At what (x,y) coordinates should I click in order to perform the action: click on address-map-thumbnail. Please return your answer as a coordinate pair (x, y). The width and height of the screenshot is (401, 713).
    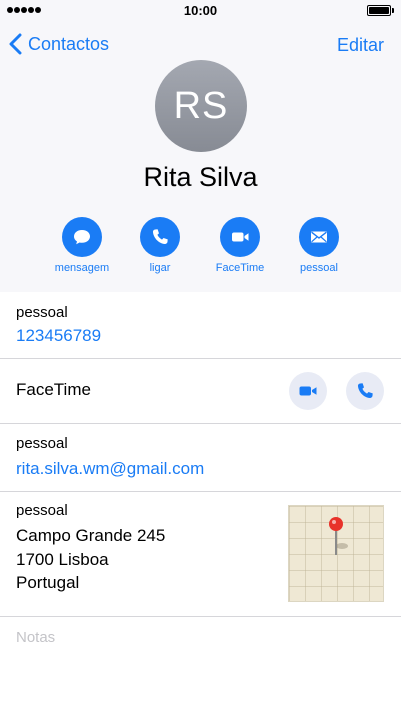
    Looking at the image, I should click on (336, 553).